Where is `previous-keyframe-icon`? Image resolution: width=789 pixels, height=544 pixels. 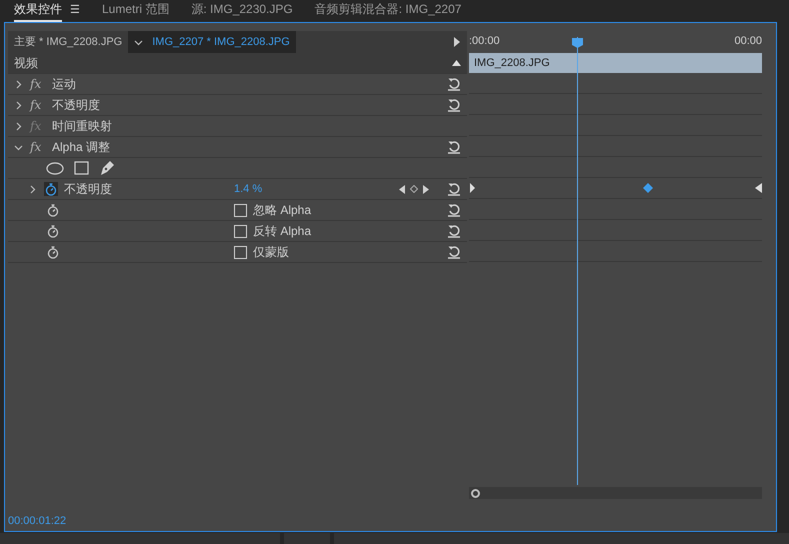
previous-keyframe-icon is located at coordinates (402, 189).